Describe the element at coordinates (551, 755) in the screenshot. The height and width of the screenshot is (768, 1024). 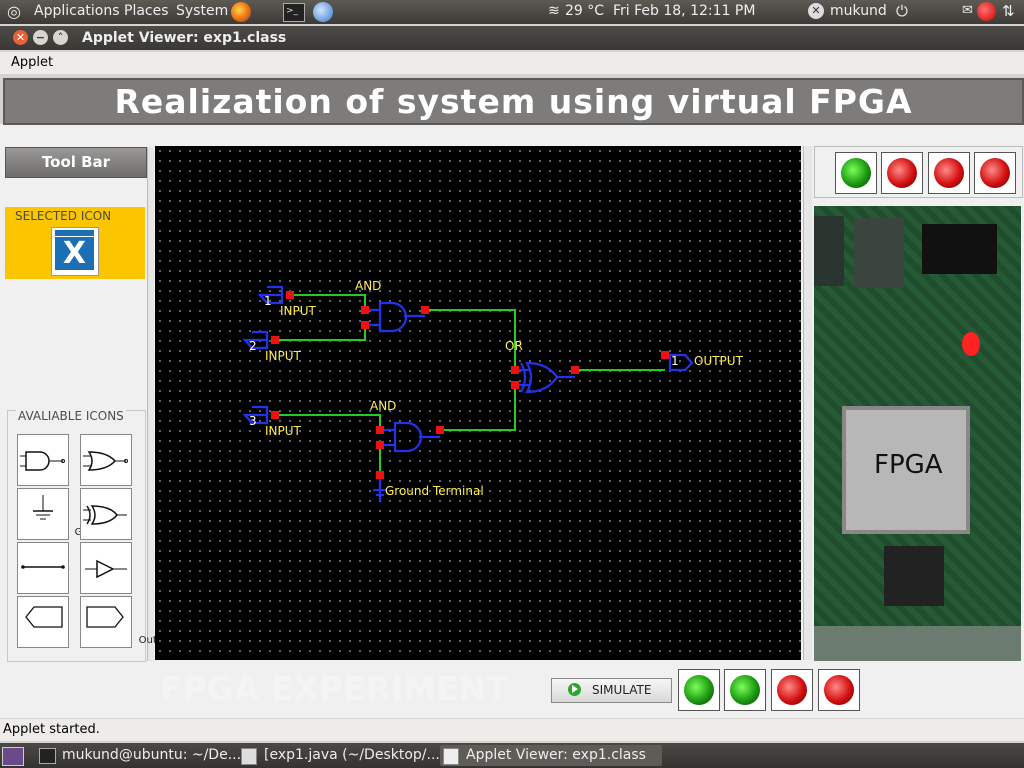
I see `task-applet-viewer: Applet Viewer: exp1.class` at that location.